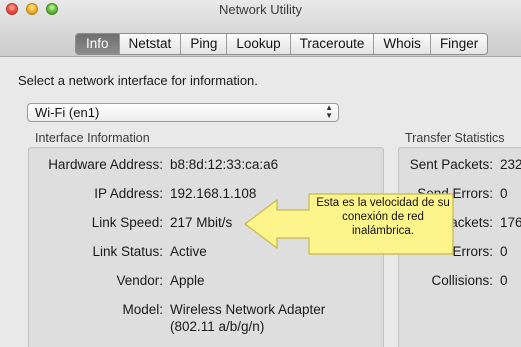  Describe the element at coordinates (504, 280) in the screenshot. I see `collisions-value: 0` at that location.